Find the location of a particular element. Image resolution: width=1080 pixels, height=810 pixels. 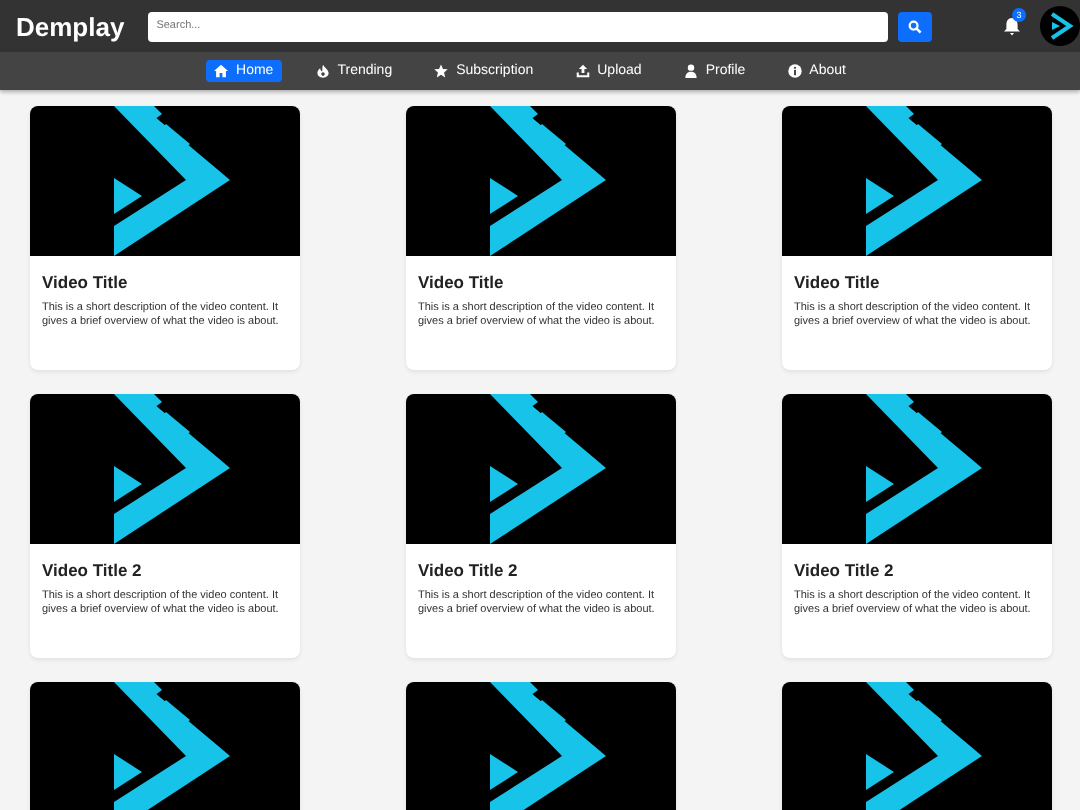

brand-name: Demplay is located at coordinates (70, 26).